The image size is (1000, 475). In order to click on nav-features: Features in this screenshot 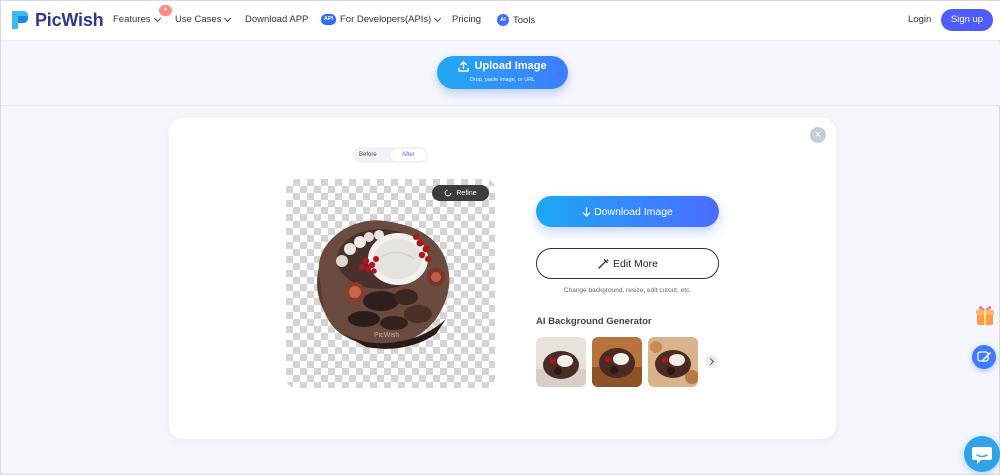, I will do `click(137, 19)`.